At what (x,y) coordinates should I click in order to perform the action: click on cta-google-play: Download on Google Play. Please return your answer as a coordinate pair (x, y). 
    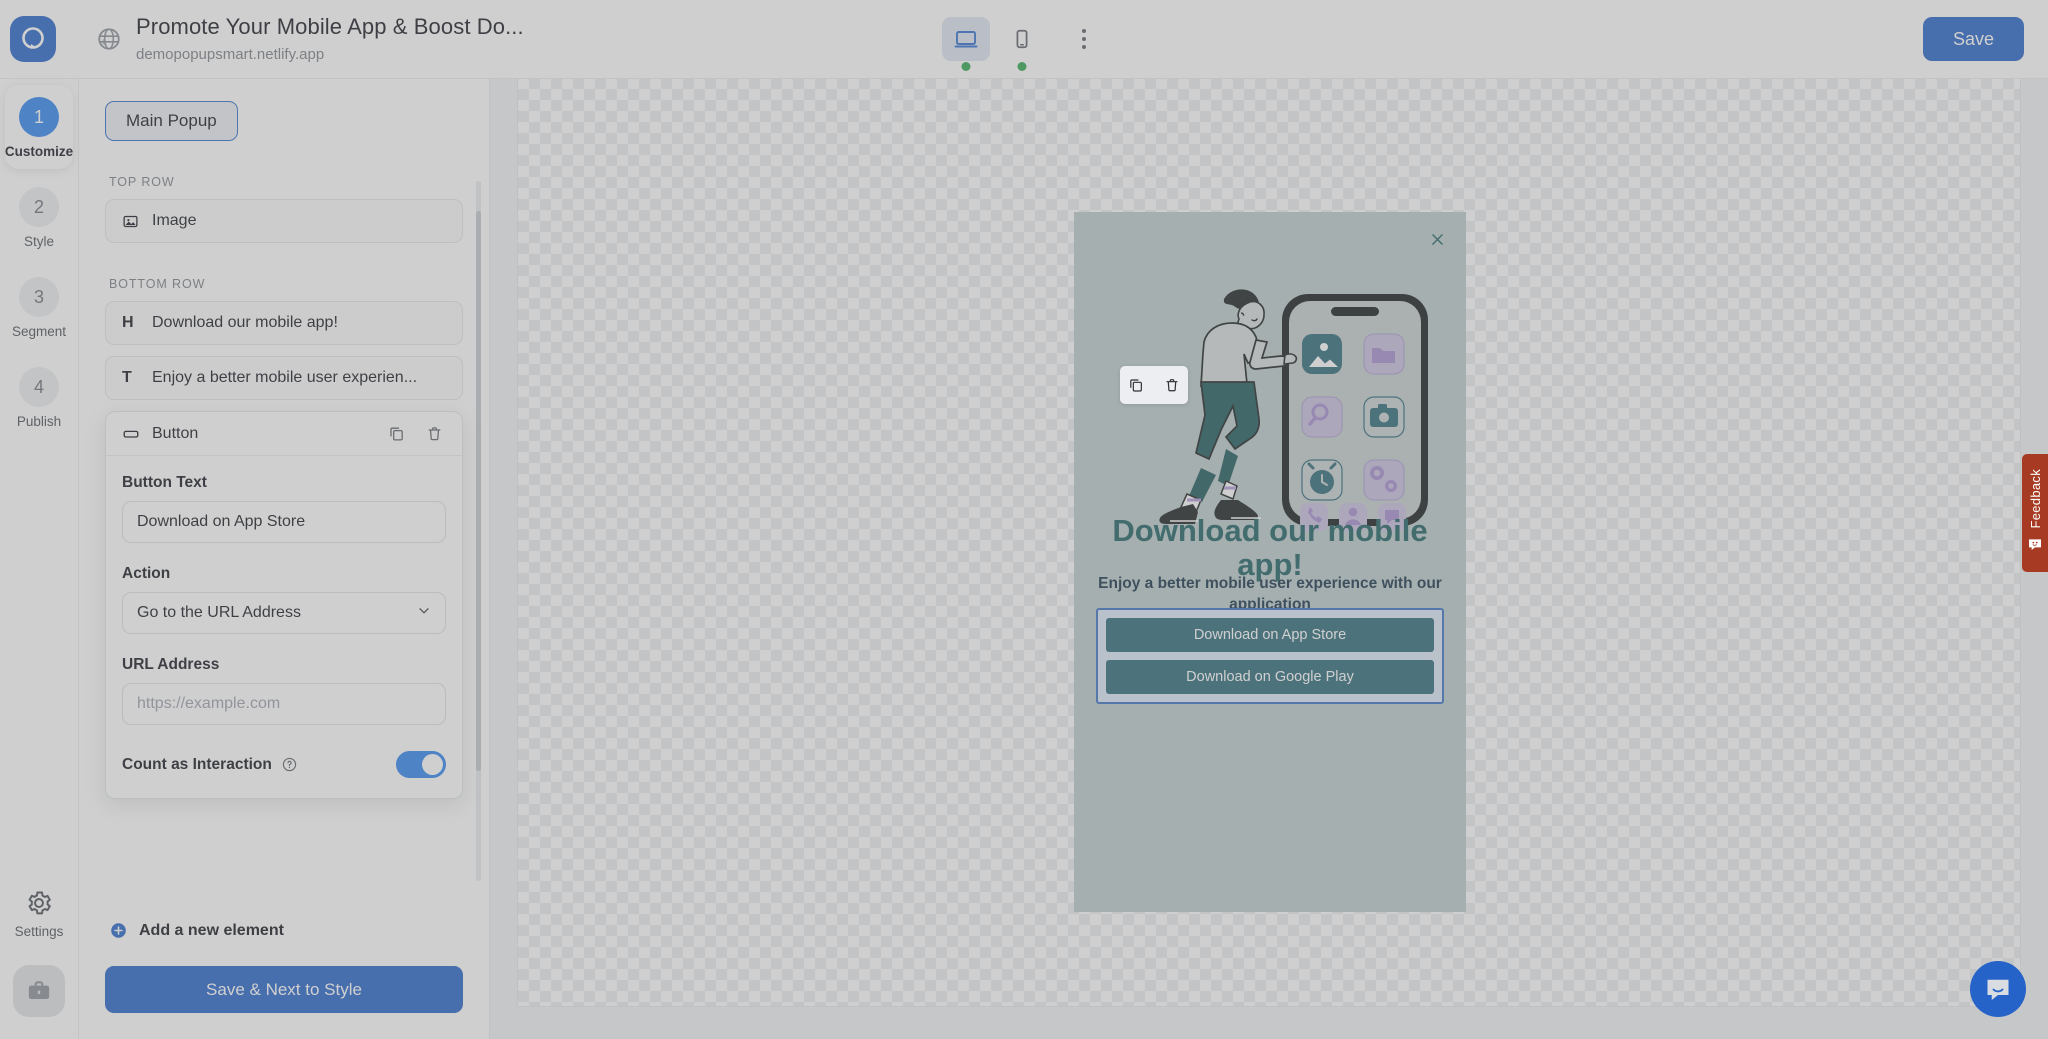
    Looking at the image, I should click on (1270, 677).